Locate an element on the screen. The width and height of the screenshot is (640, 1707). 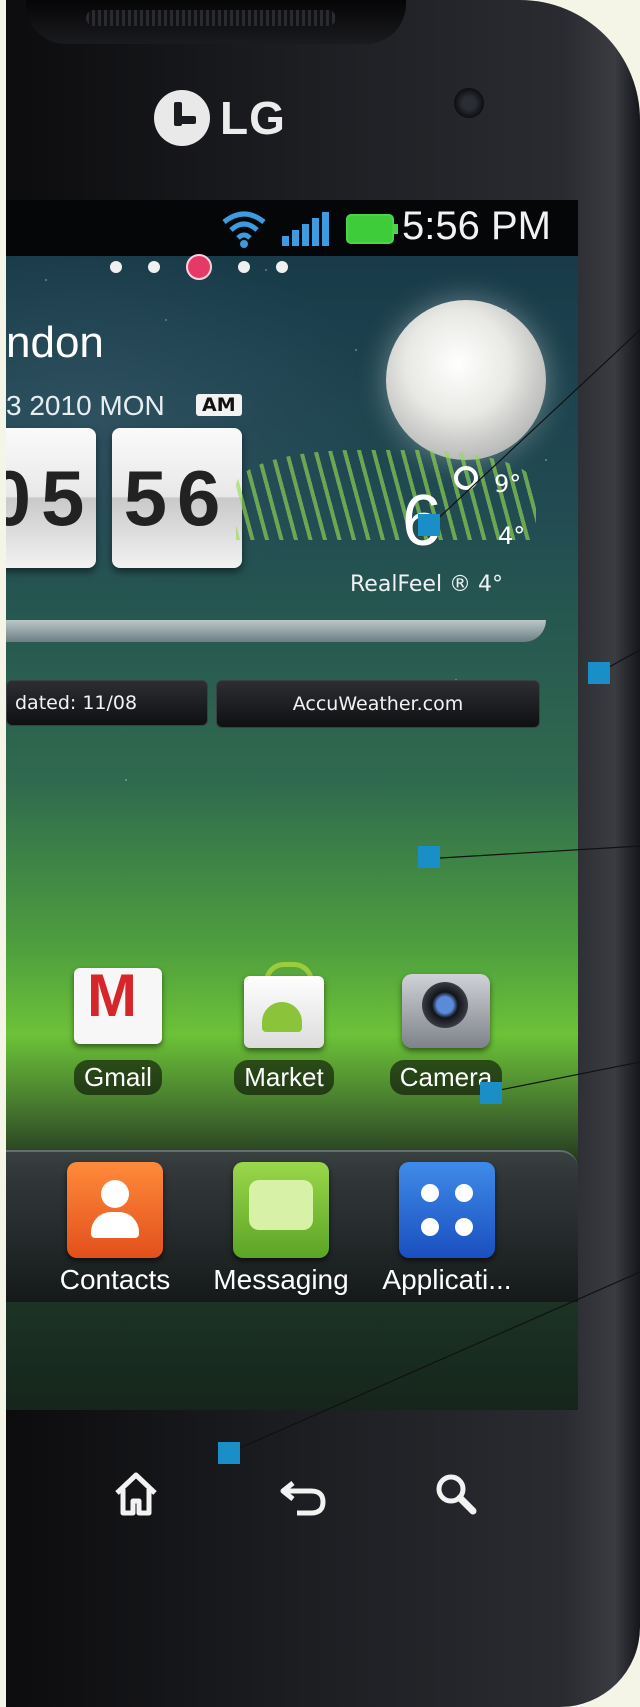
page-dot-active is located at coordinates (199, 267).